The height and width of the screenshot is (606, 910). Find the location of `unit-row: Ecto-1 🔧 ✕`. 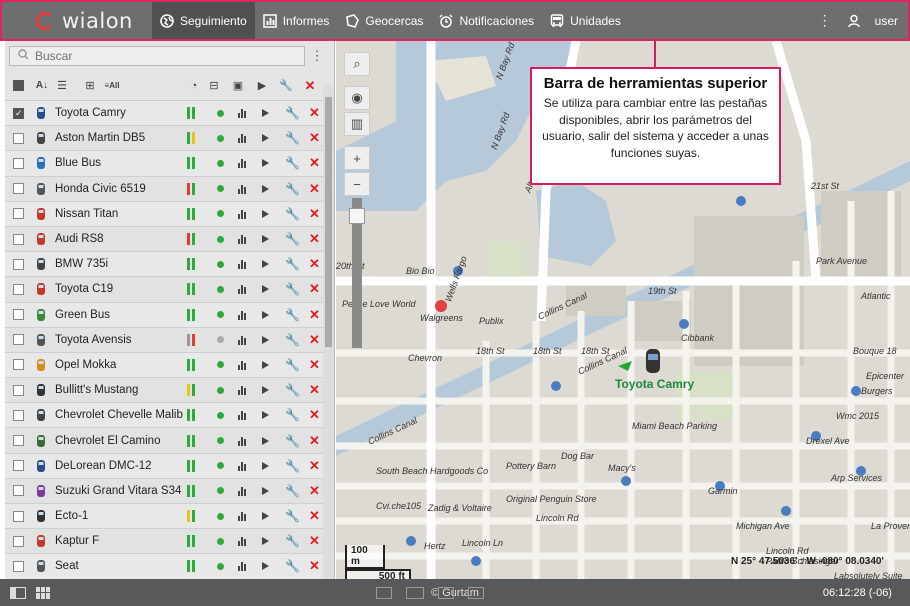

unit-row: Ecto-1 🔧 ✕ is located at coordinates (169, 517).